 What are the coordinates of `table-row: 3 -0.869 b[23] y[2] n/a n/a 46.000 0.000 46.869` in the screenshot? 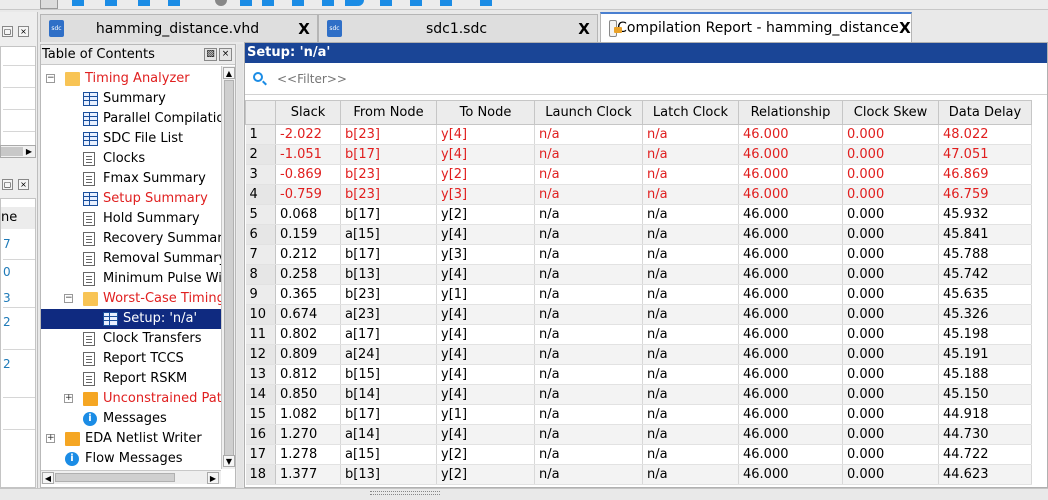 It's located at (638, 174).